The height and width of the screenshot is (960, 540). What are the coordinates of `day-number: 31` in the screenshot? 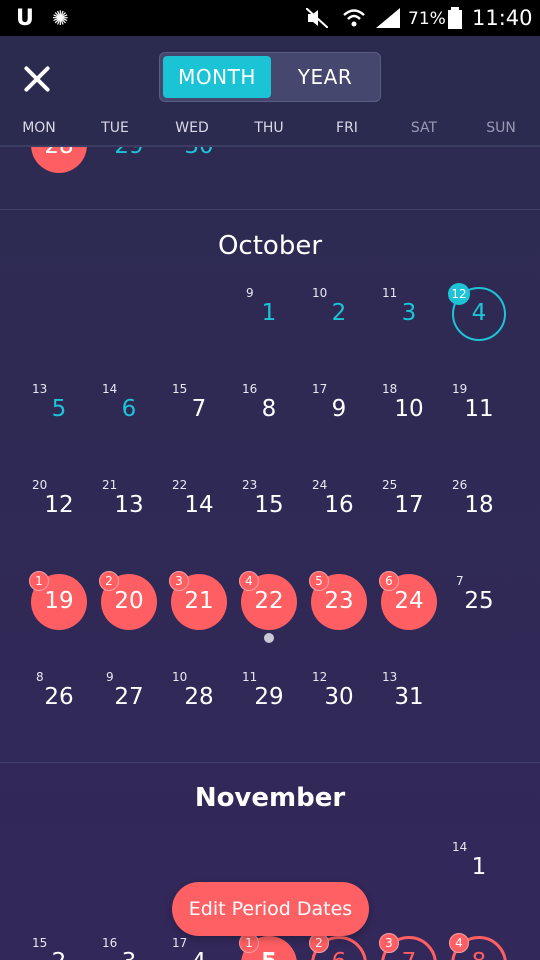 It's located at (409, 697).